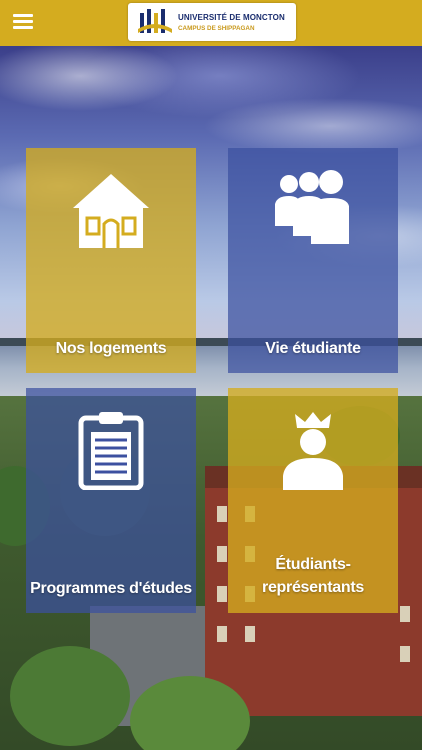 The width and height of the screenshot is (422, 750). Describe the element at coordinates (313, 587) in the screenshot. I see `tile-student-representatives-label-line2: représentants` at that location.